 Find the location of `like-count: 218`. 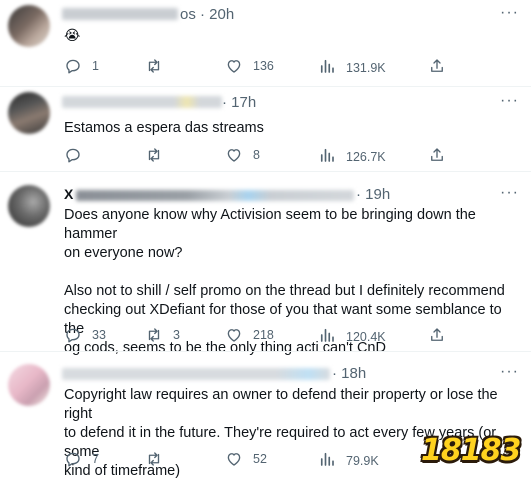

like-count: 218 is located at coordinates (263, 335).